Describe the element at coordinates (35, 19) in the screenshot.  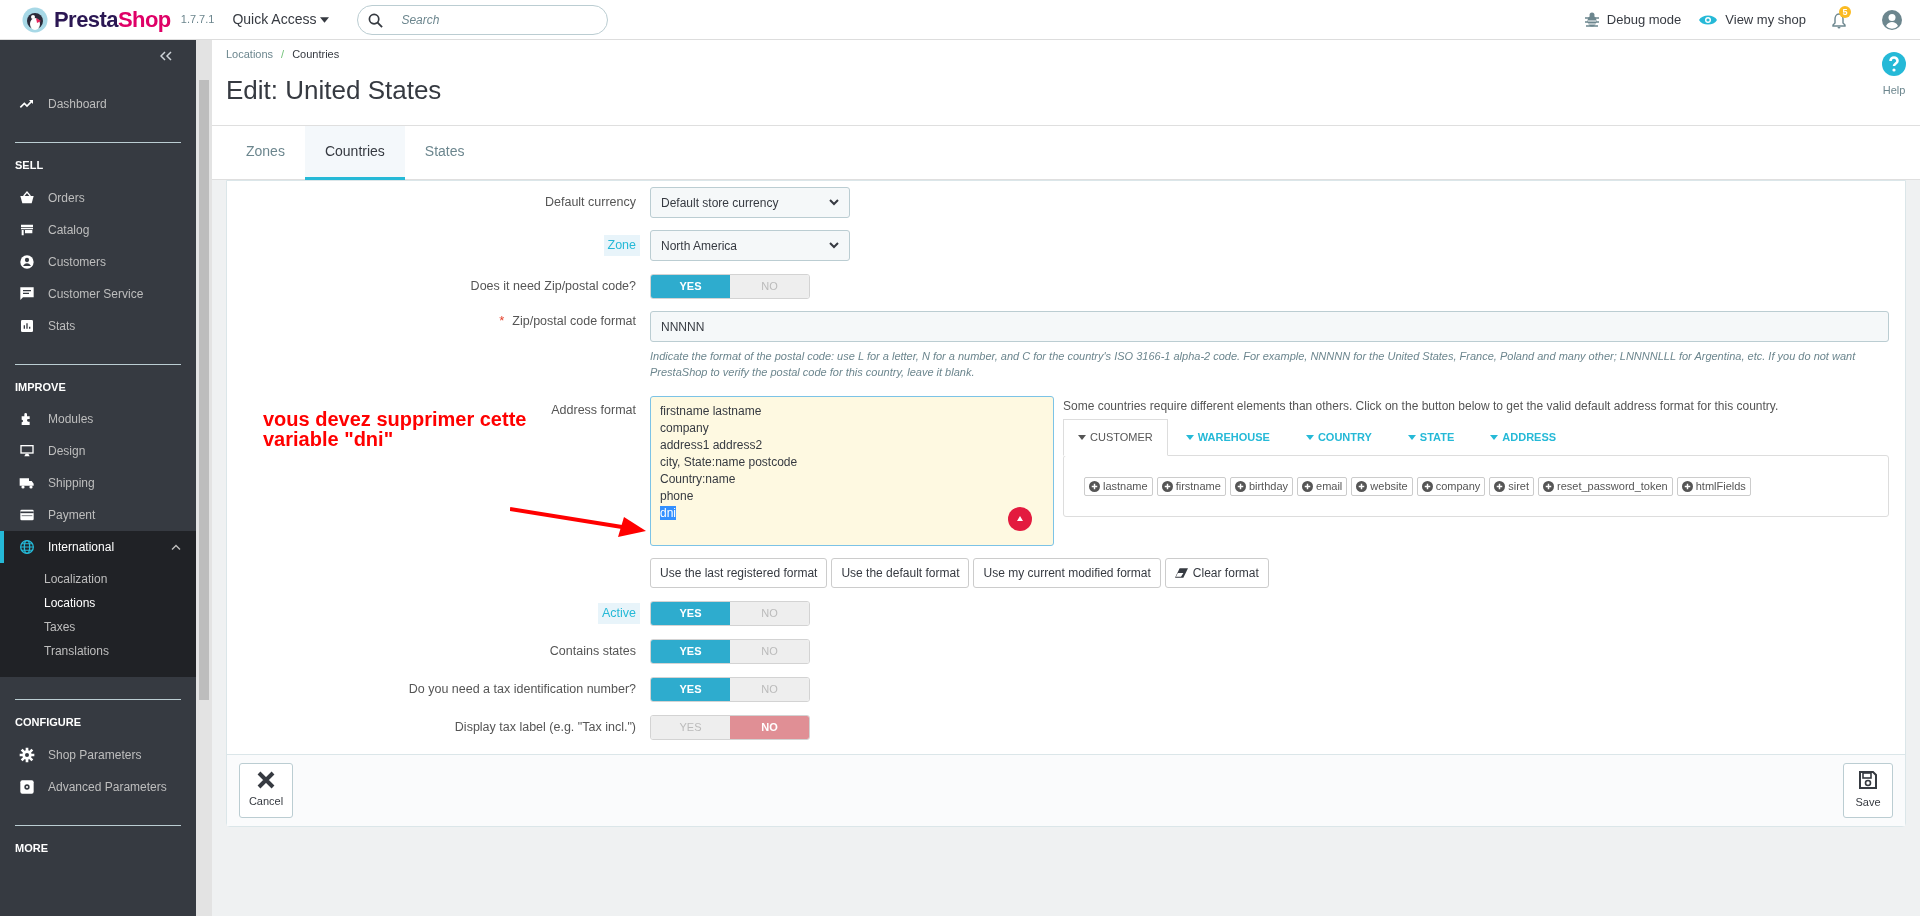
I see `puffin-icon` at that location.